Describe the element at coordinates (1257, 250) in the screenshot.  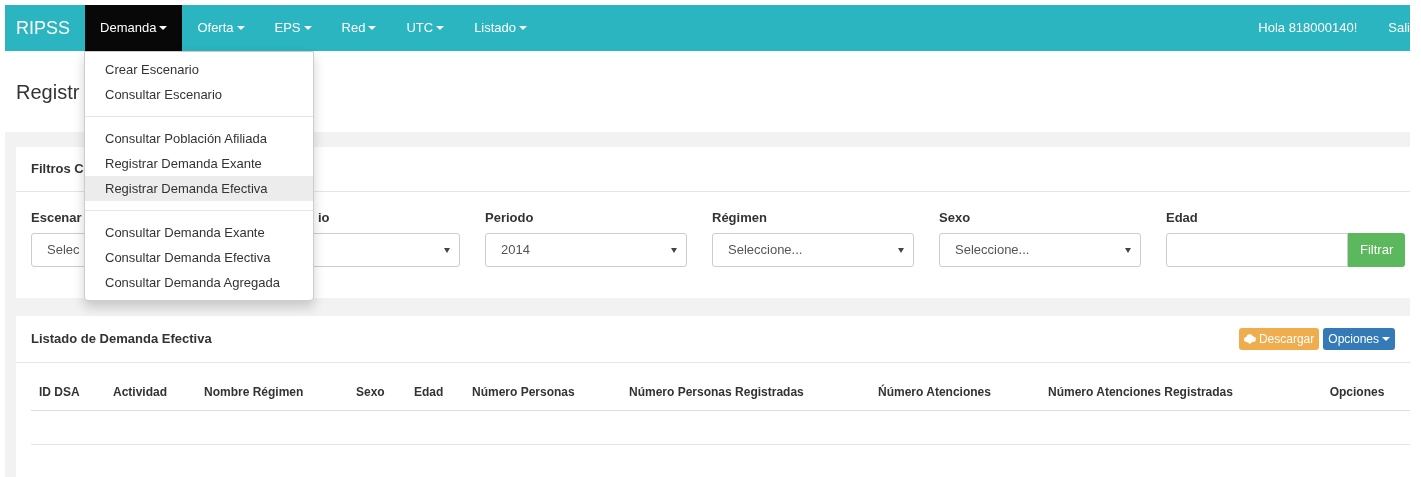
I see `input-field` at that location.